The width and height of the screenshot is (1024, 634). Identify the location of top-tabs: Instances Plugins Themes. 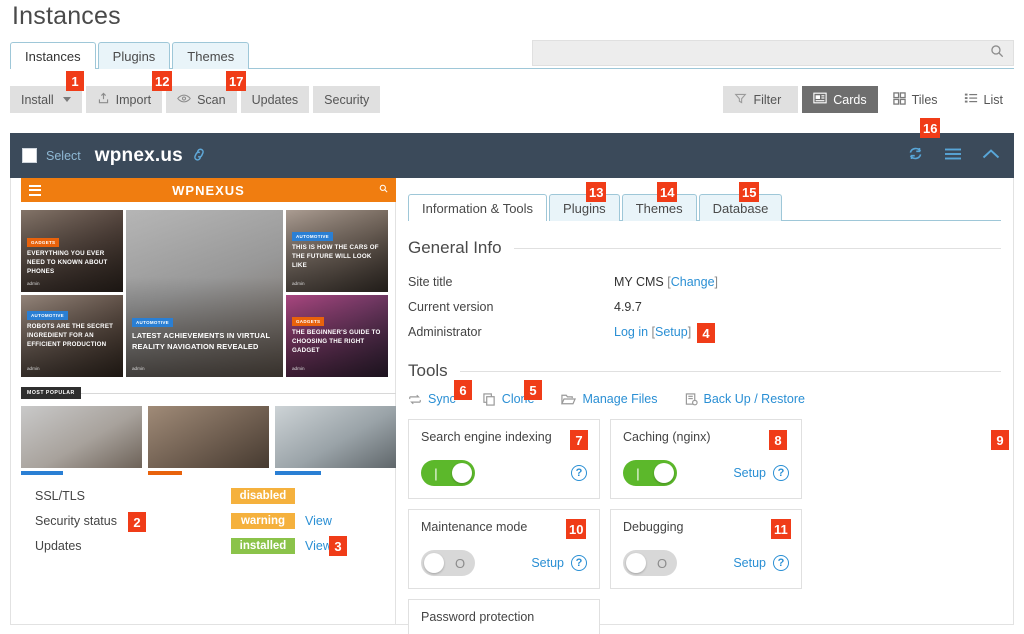
(130, 55).